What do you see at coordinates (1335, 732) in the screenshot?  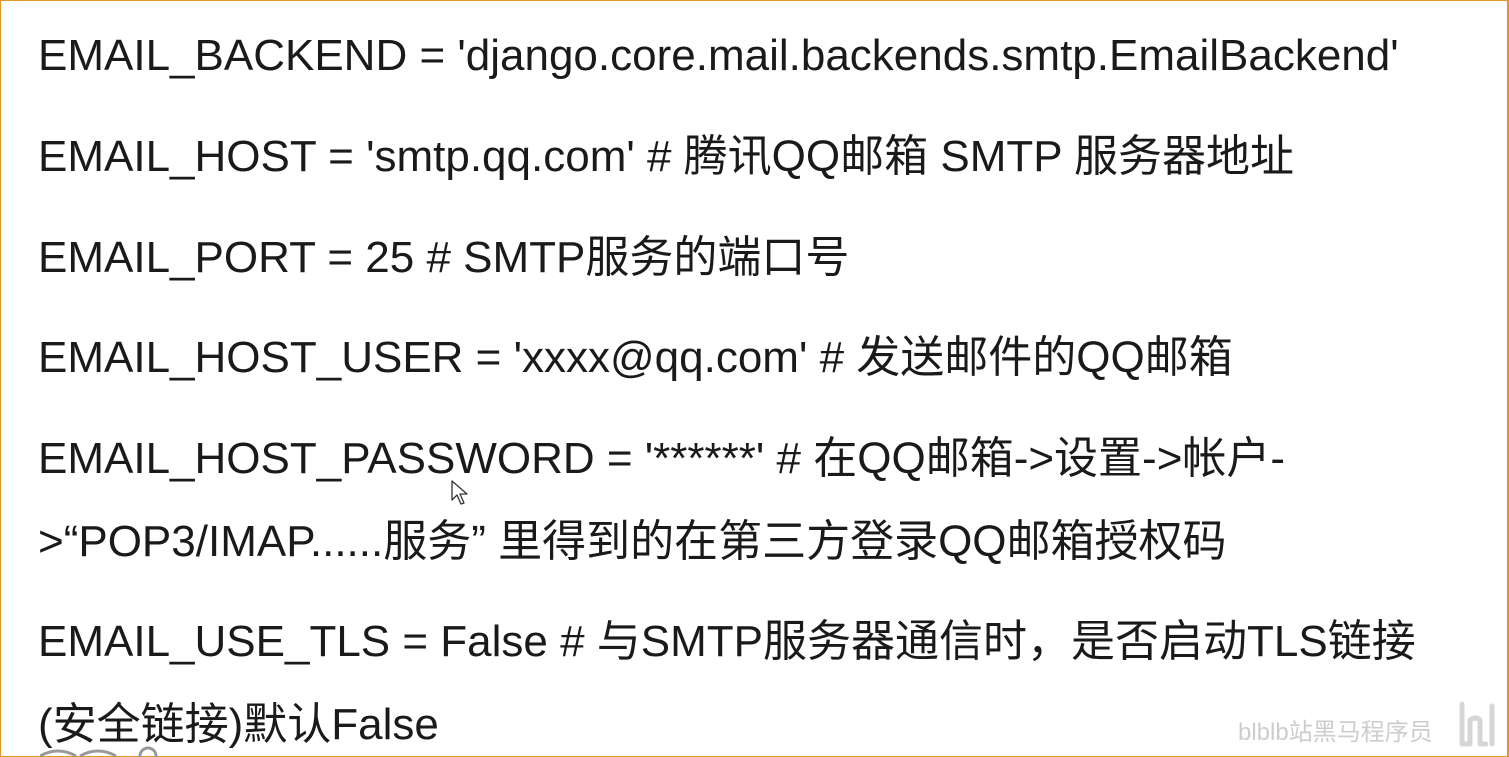 I see `watermark-text: blblb站黑马程序员` at bounding box center [1335, 732].